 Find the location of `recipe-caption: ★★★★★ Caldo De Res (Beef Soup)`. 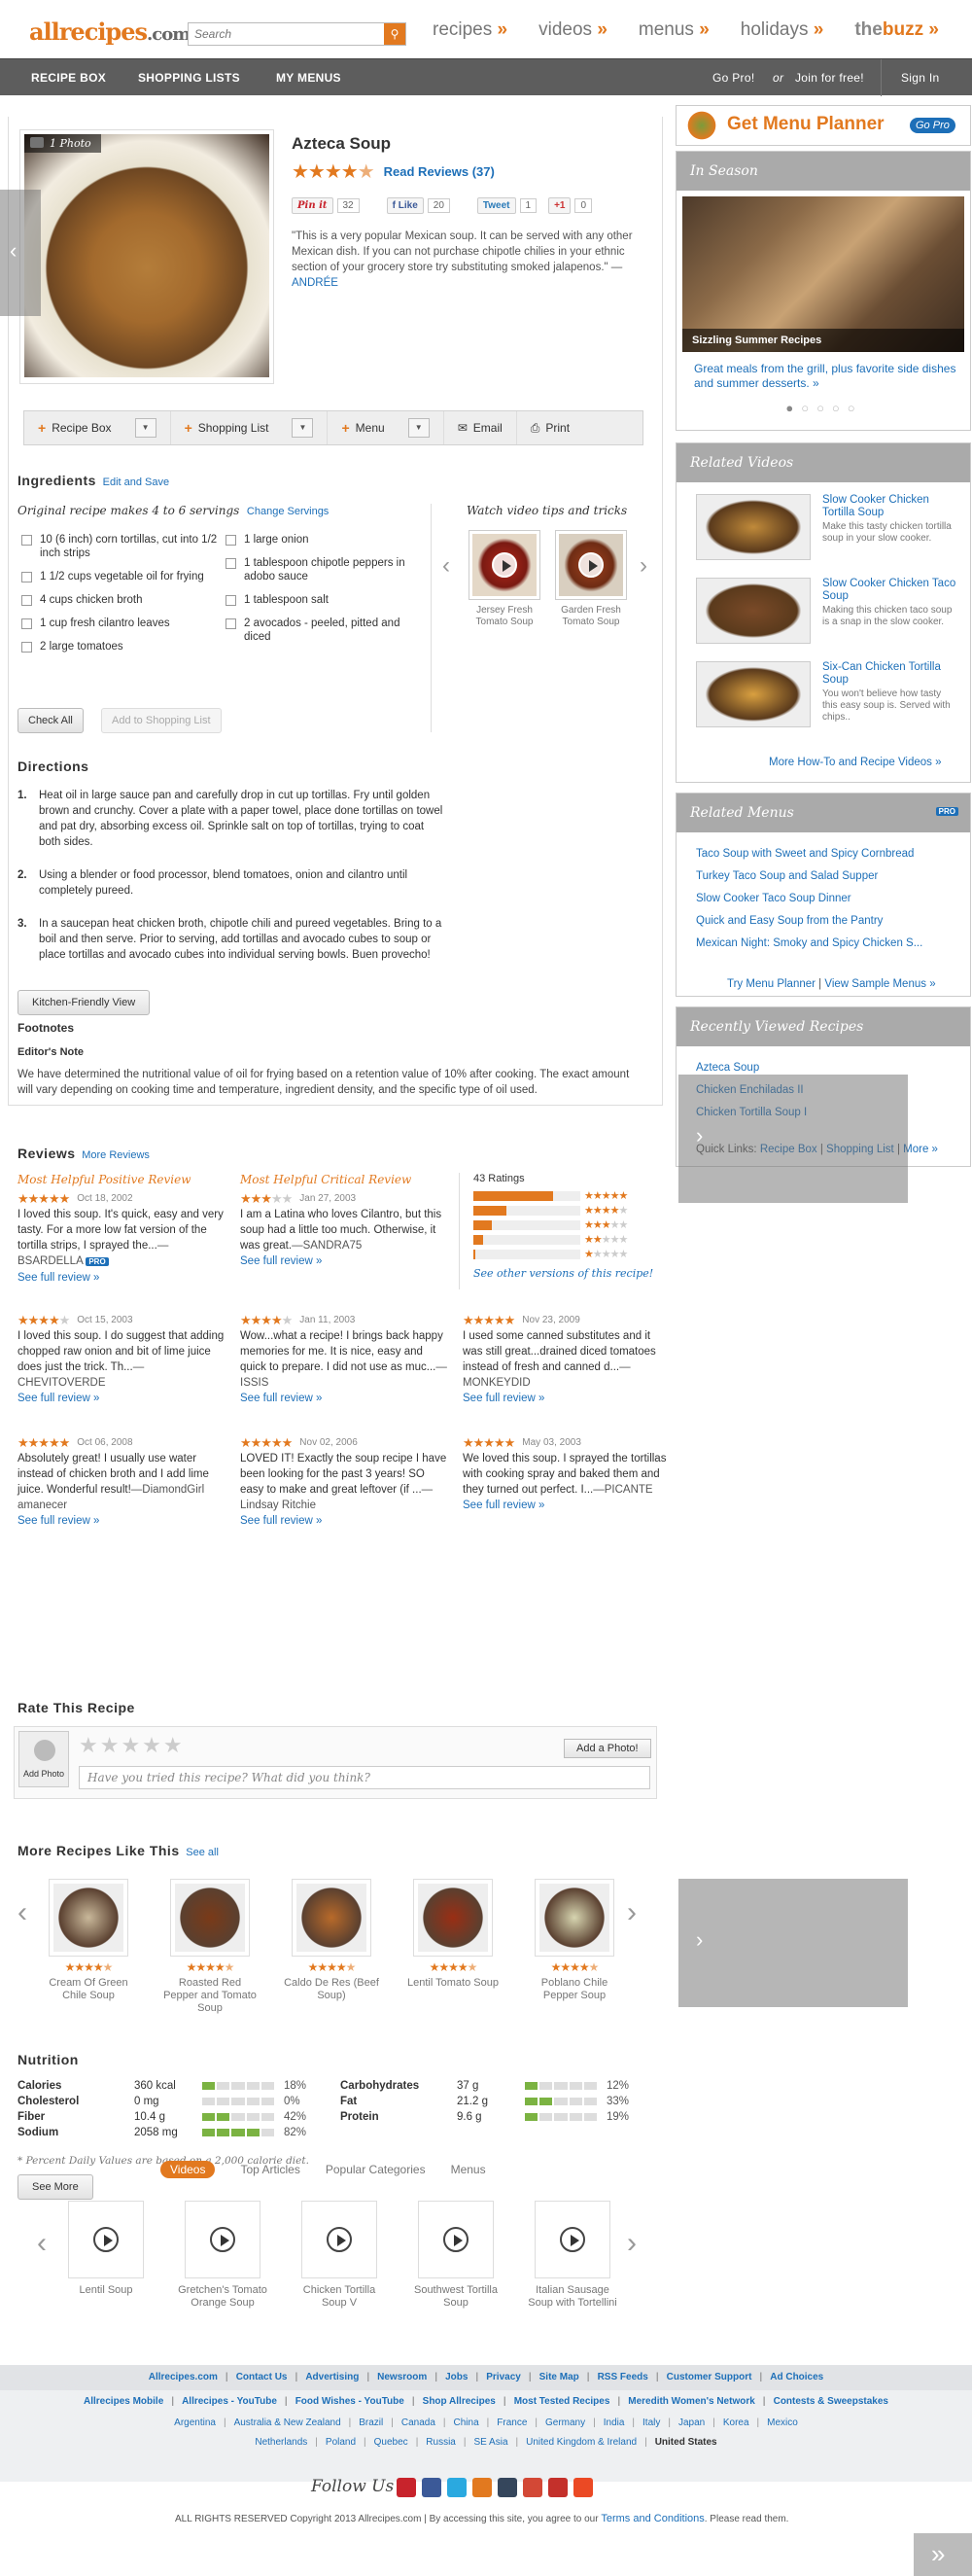

recipe-caption: ★★★★★ Caldo De Res (Beef Soup) is located at coordinates (331, 1982).